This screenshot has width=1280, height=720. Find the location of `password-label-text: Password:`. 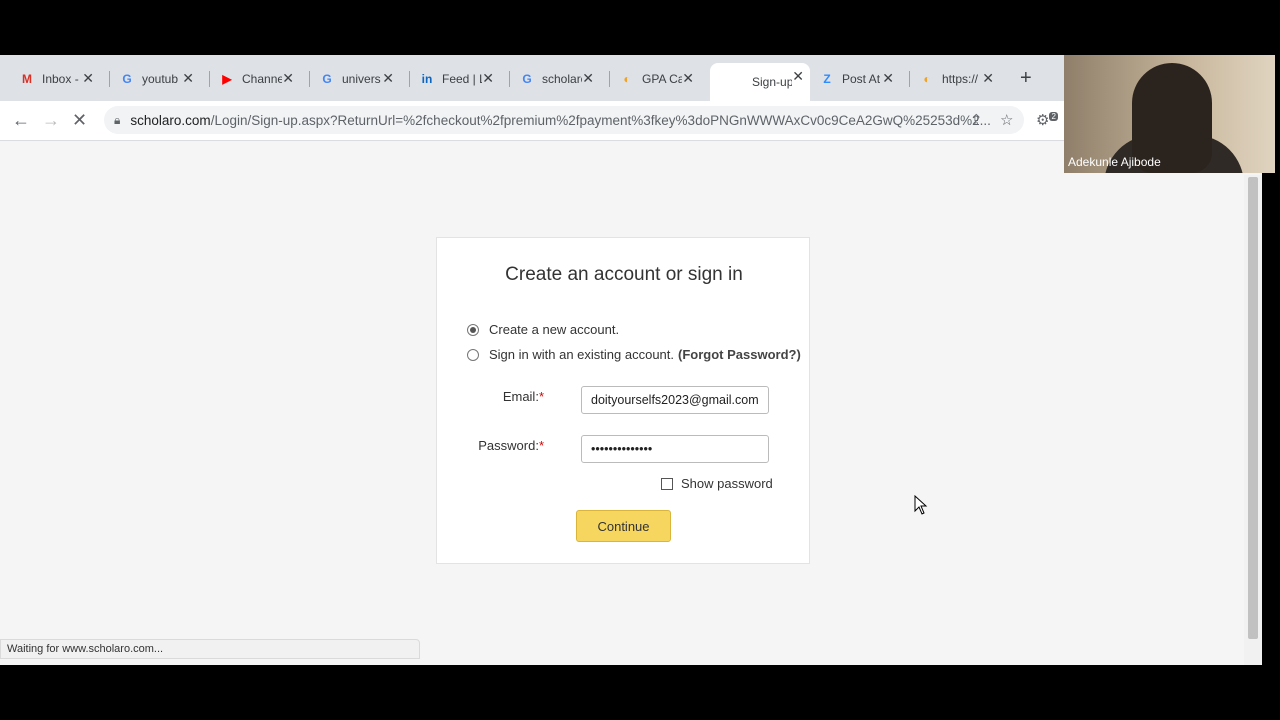

password-label-text: Password: is located at coordinates (508, 445).